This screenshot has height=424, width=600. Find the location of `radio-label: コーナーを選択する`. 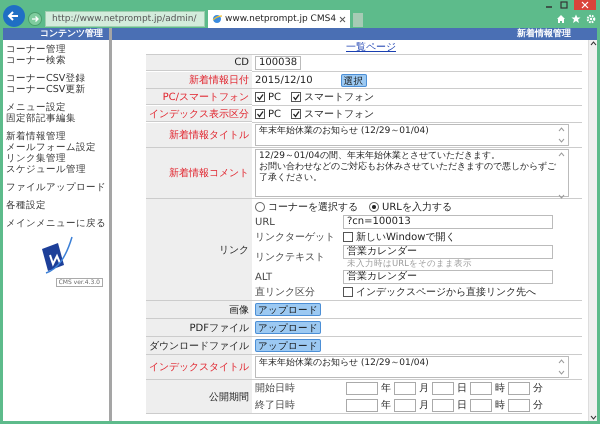

radio-label: コーナーを選択する is located at coordinates (313, 207).